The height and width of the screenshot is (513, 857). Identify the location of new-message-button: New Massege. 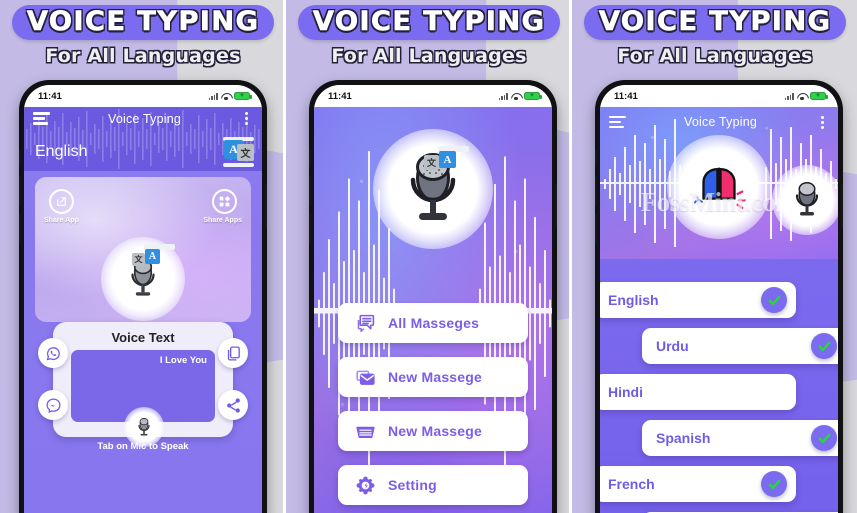
(433, 377).